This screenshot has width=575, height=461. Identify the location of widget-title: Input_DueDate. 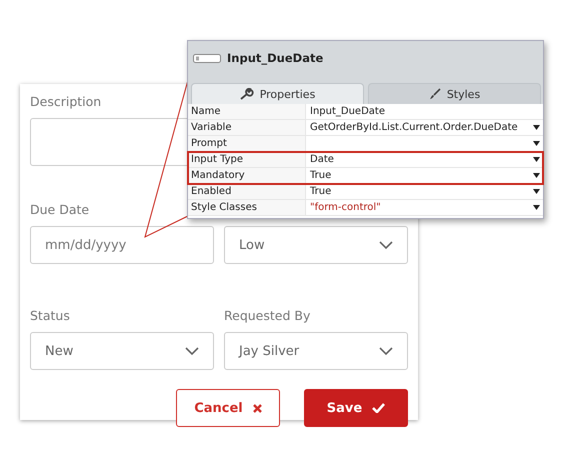
(275, 58).